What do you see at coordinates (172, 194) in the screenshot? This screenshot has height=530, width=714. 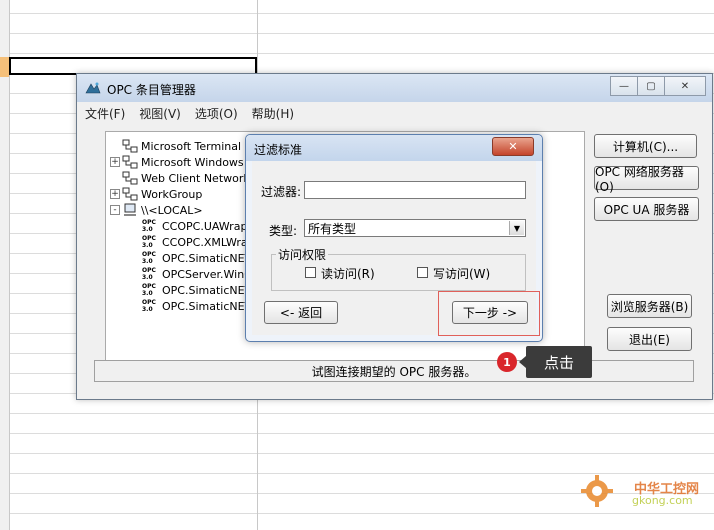 I see `tree-item-label: WorkGroup` at bounding box center [172, 194].